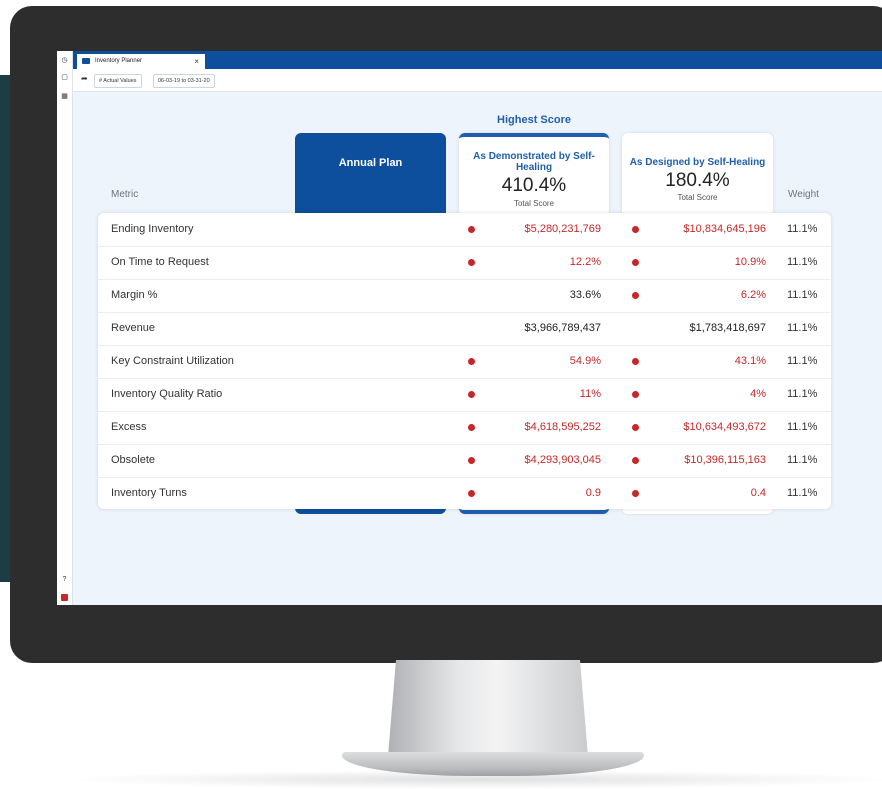 The height and width of the screenshot is (789, 882). What do you see at coordinates (427, 394) in the screenshot?
I see `annual-plan-value: 62%` at bounding box center [427, 394].